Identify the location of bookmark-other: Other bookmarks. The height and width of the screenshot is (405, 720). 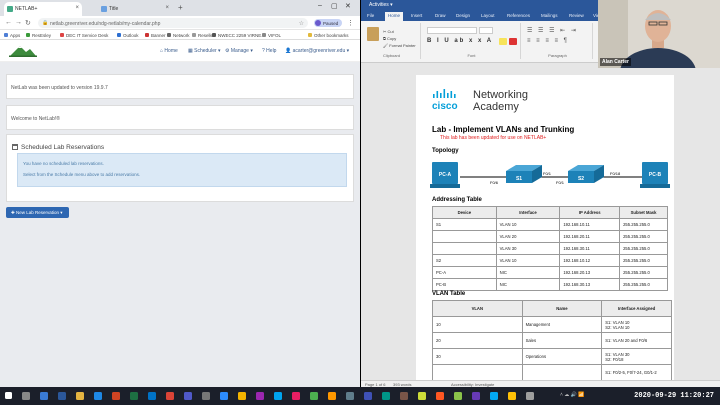
(328, 35).